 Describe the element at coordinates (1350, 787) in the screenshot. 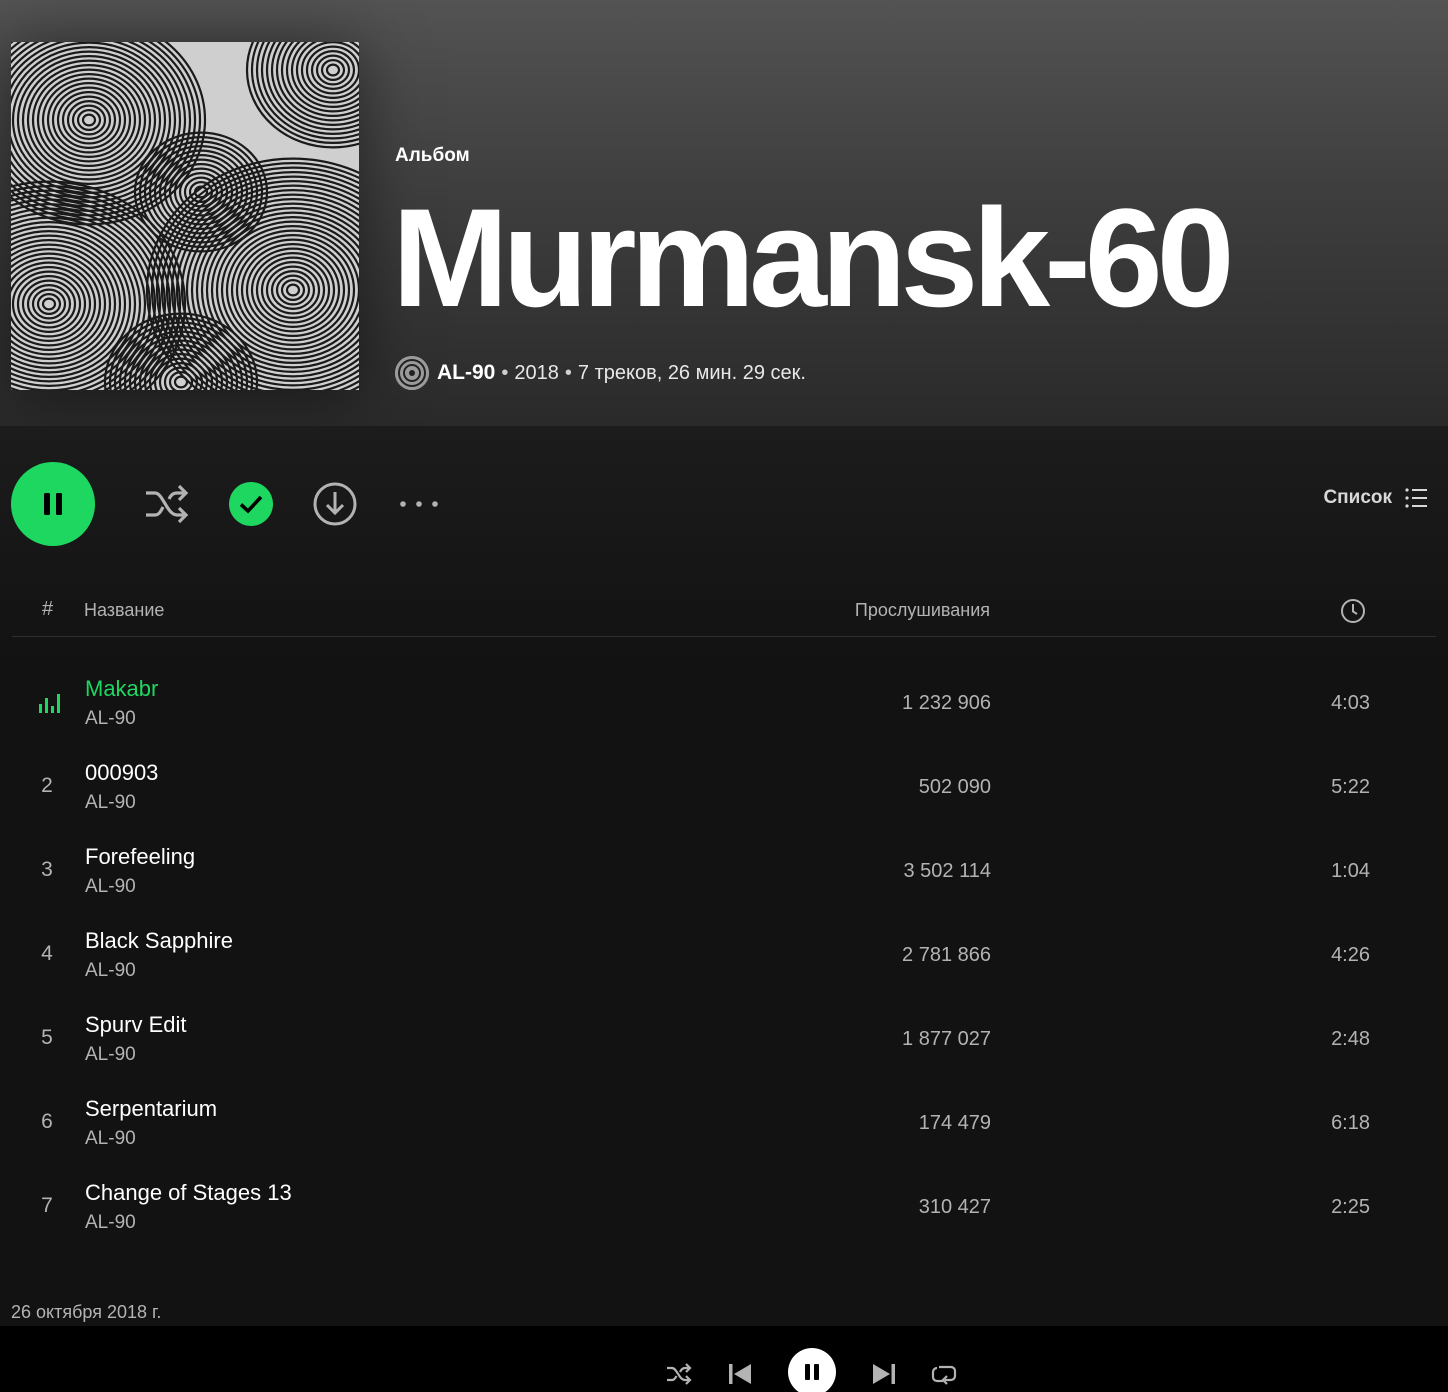

I see `track-duration: 5:22` at that location.